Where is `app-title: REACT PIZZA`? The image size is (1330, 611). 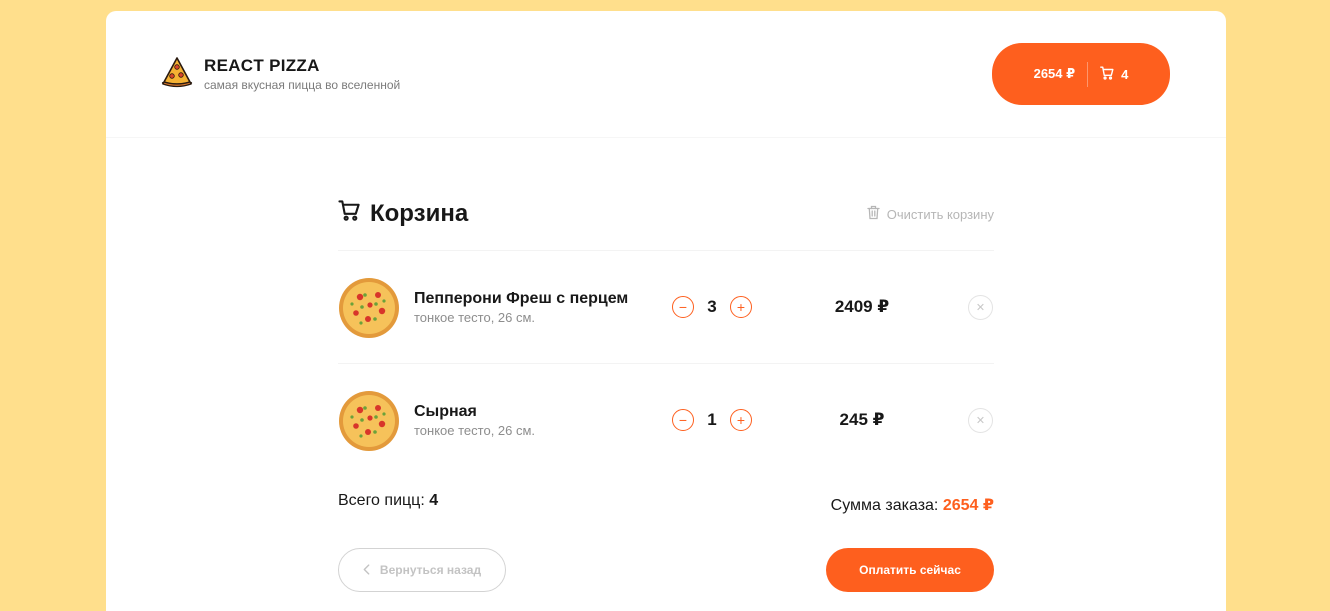
app-title: REACT PIZZA is located at coordinates (262, 65).